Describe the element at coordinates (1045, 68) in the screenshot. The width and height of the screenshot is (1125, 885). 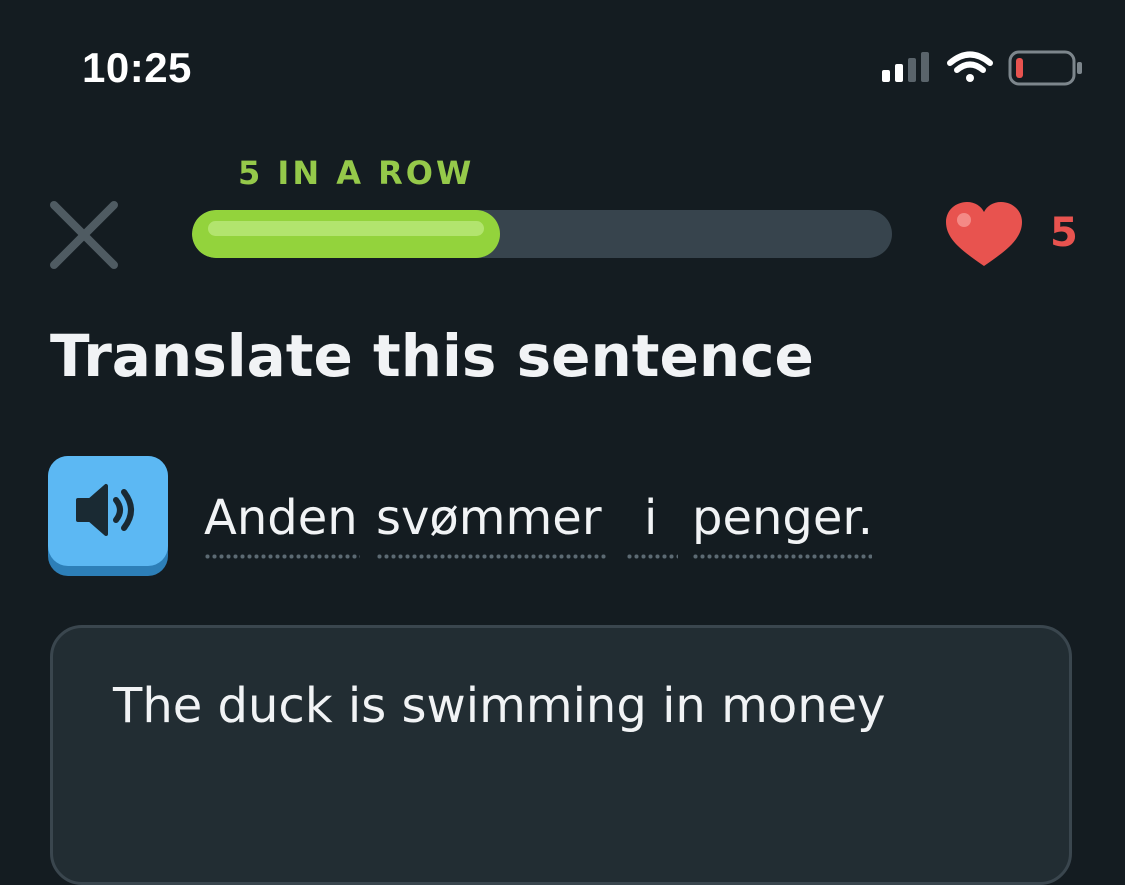
I see `battery-low-icon` at that location.